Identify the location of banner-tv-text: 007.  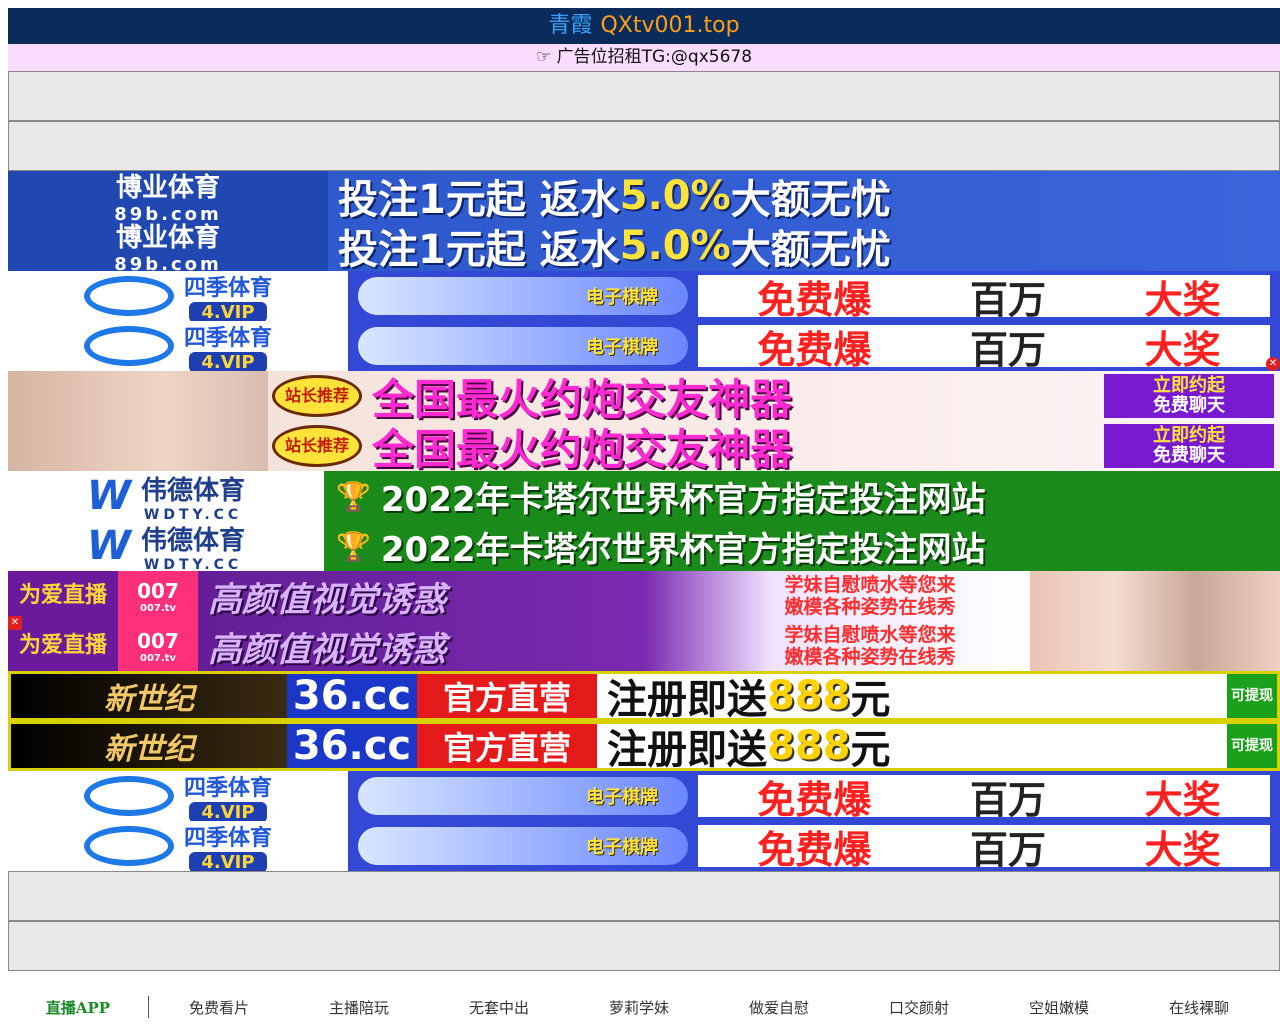
(158, 590).